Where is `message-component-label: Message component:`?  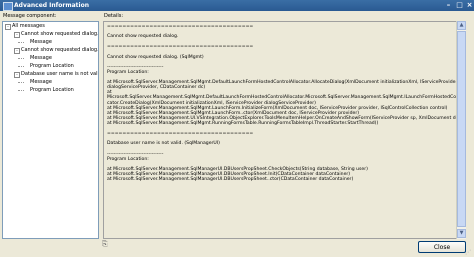 message-component-label: Message component: is located at coordinates (30, 16).